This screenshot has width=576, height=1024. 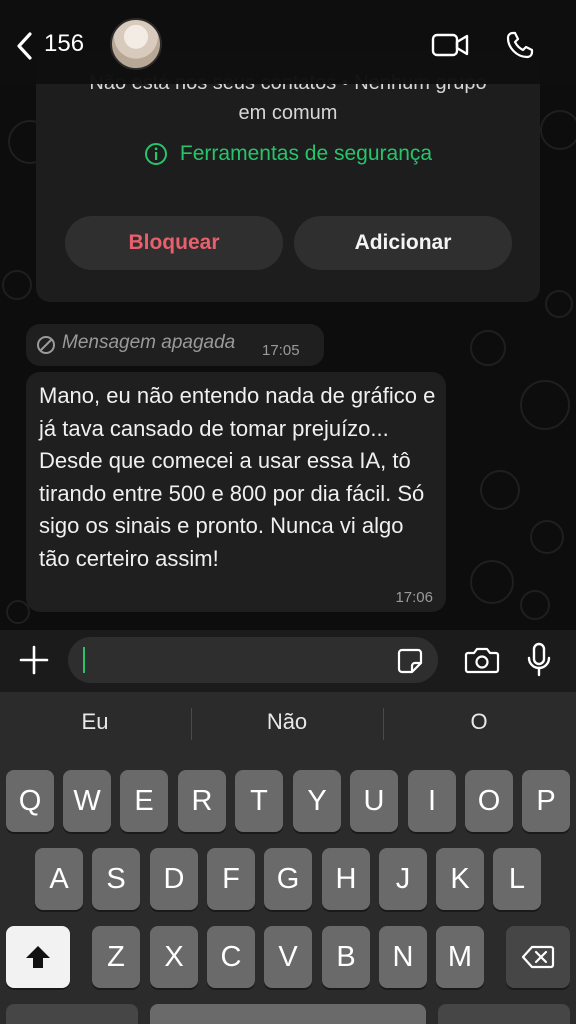 I want to click on key-u: U, so click(x=374, y=801).